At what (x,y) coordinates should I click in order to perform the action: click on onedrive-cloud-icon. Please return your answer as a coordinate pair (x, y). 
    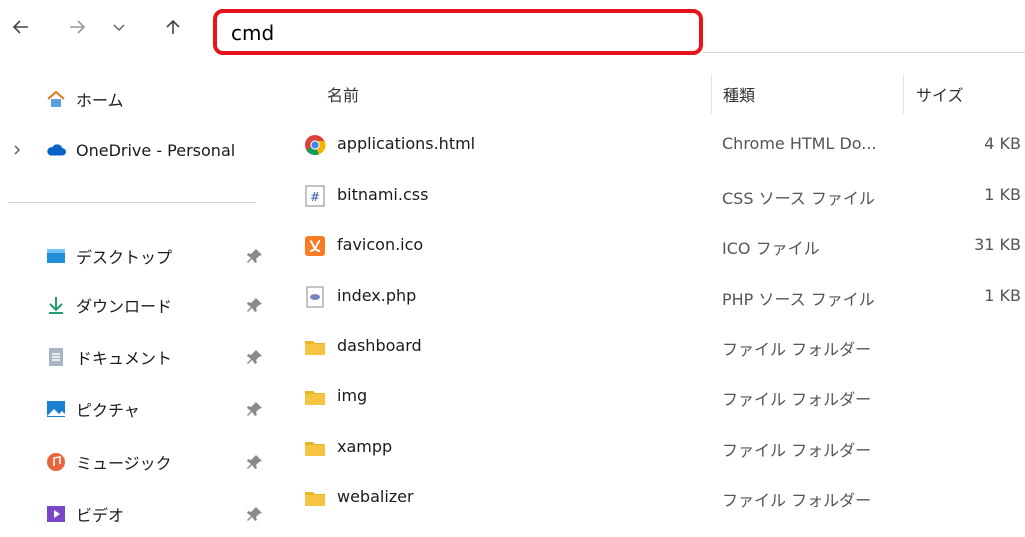
    Looking at the image, I should click on (56, 150).